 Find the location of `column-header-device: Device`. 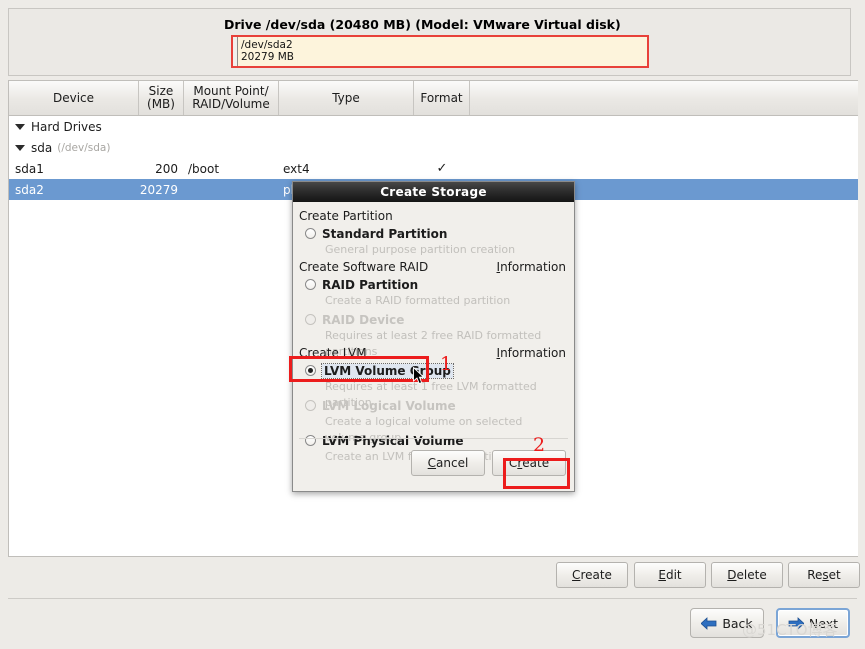

column-header-device: Device is located at coordinates (74, 98).